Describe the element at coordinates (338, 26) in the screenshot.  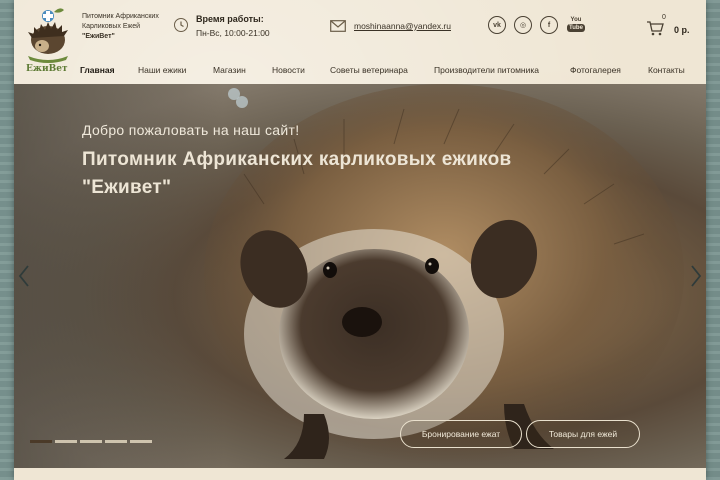
I see `envelope-icon` at that location.